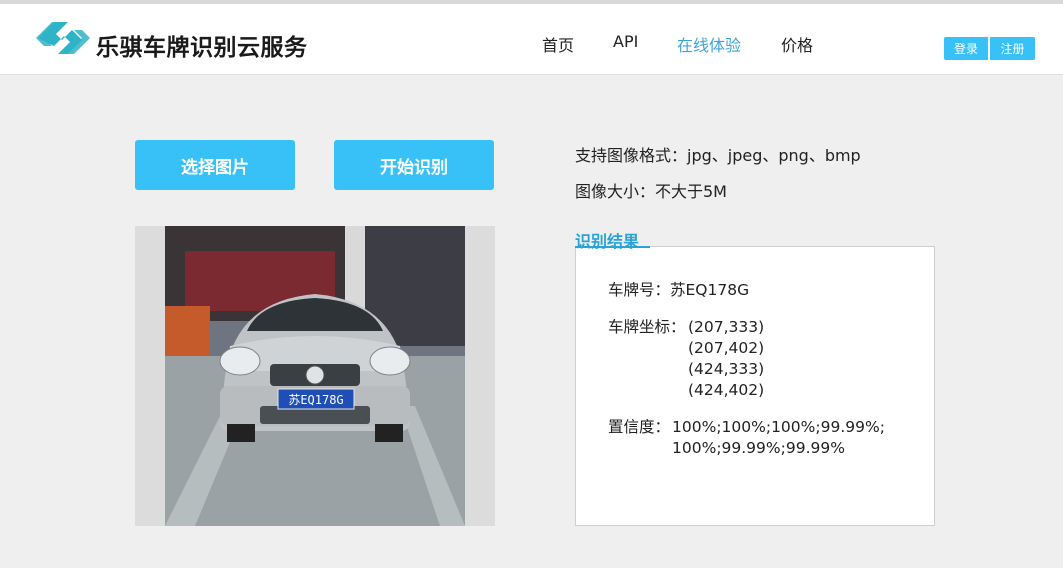 This screenshot has height=568, width=1063. What do you see at coordinates (612, 247) in the screenshot?
I see `result-title-underline` at bounding box center [612, 247].